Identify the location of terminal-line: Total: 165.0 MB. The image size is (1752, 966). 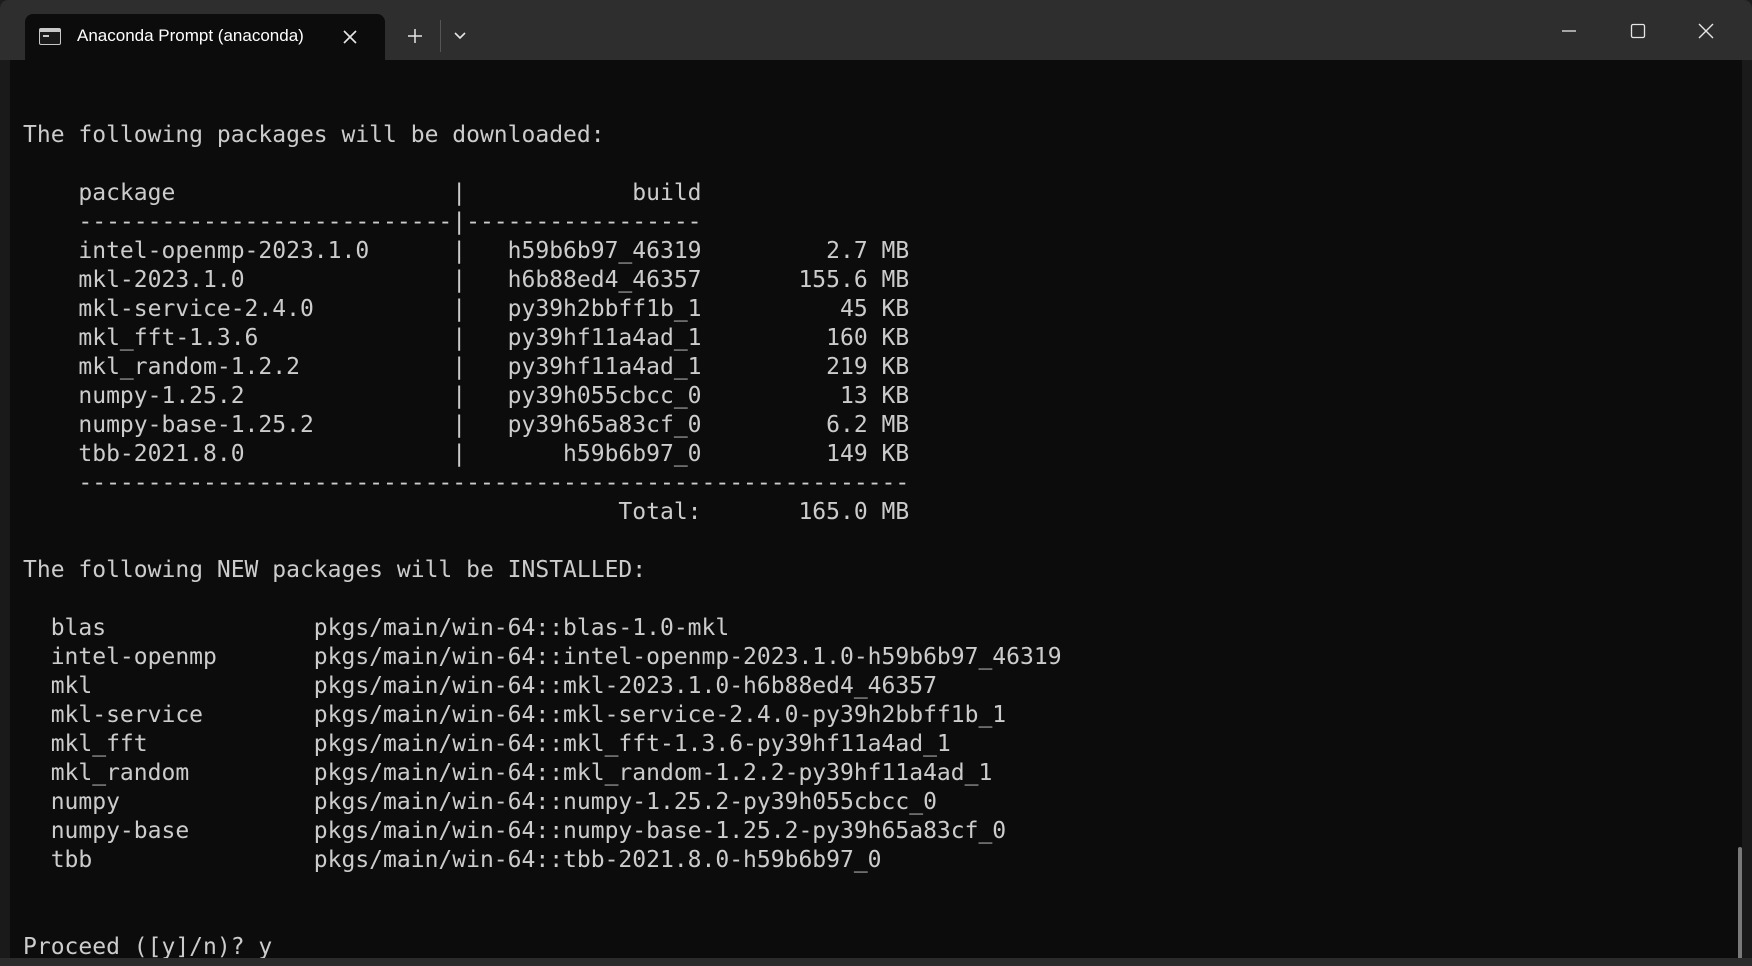
(466, 512).